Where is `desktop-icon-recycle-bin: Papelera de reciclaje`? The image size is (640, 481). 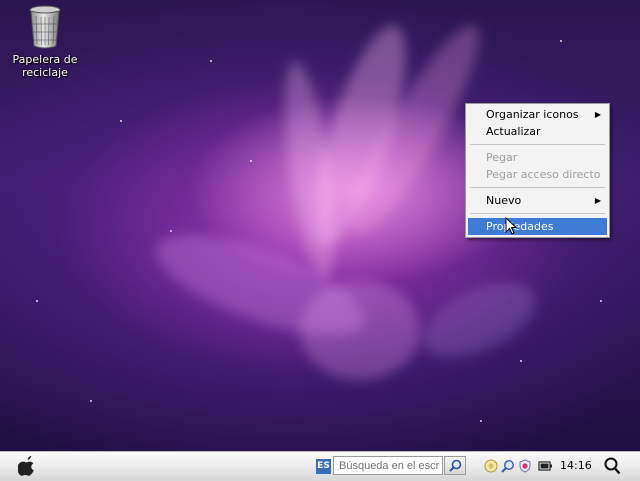 desktop-icon-recycle-bin: Papelera de reciclaje is located at coordinates (45, 41).